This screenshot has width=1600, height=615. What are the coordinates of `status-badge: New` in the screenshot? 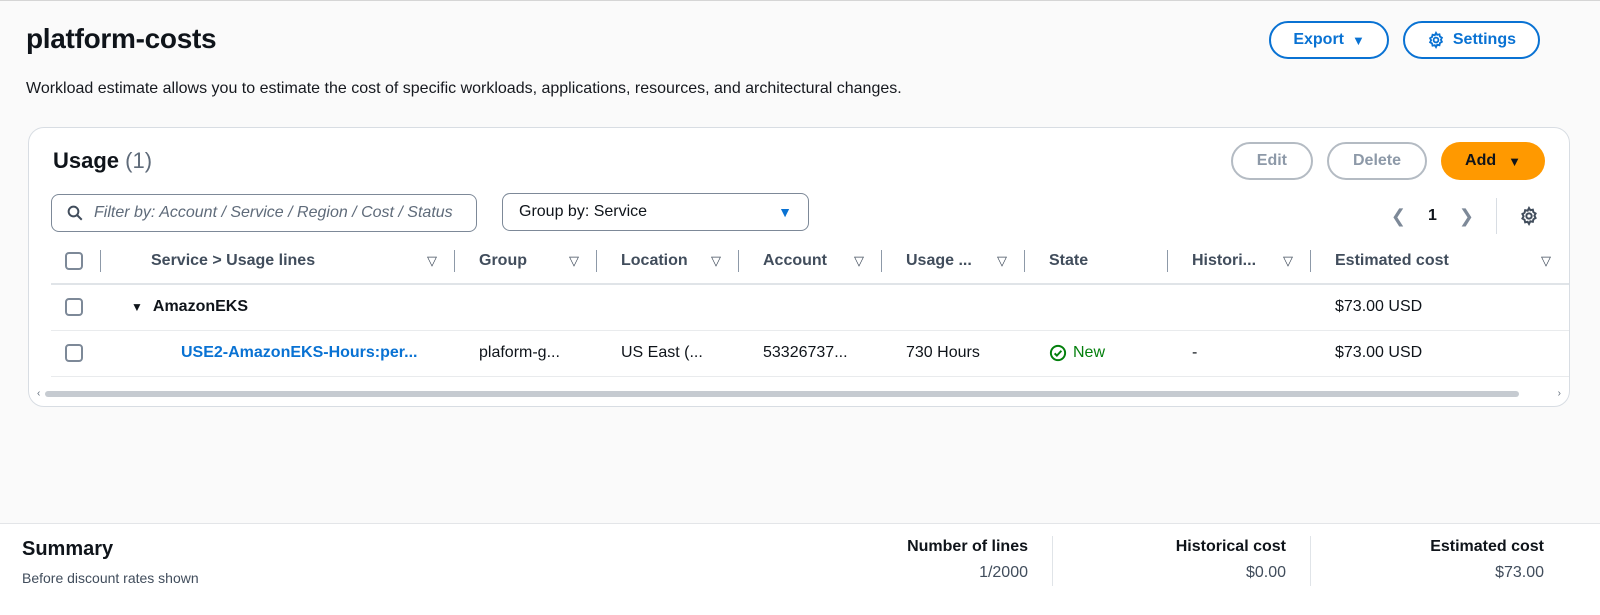 It's located at (1108, 353).